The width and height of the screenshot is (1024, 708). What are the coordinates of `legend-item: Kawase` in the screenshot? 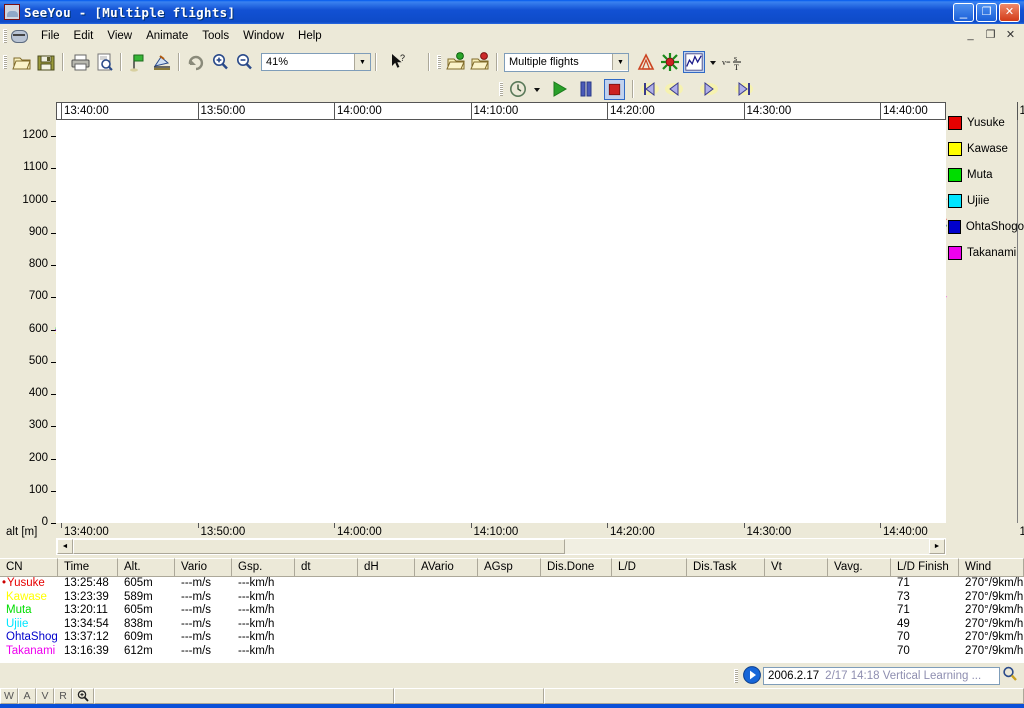 It's located at (986, 149).